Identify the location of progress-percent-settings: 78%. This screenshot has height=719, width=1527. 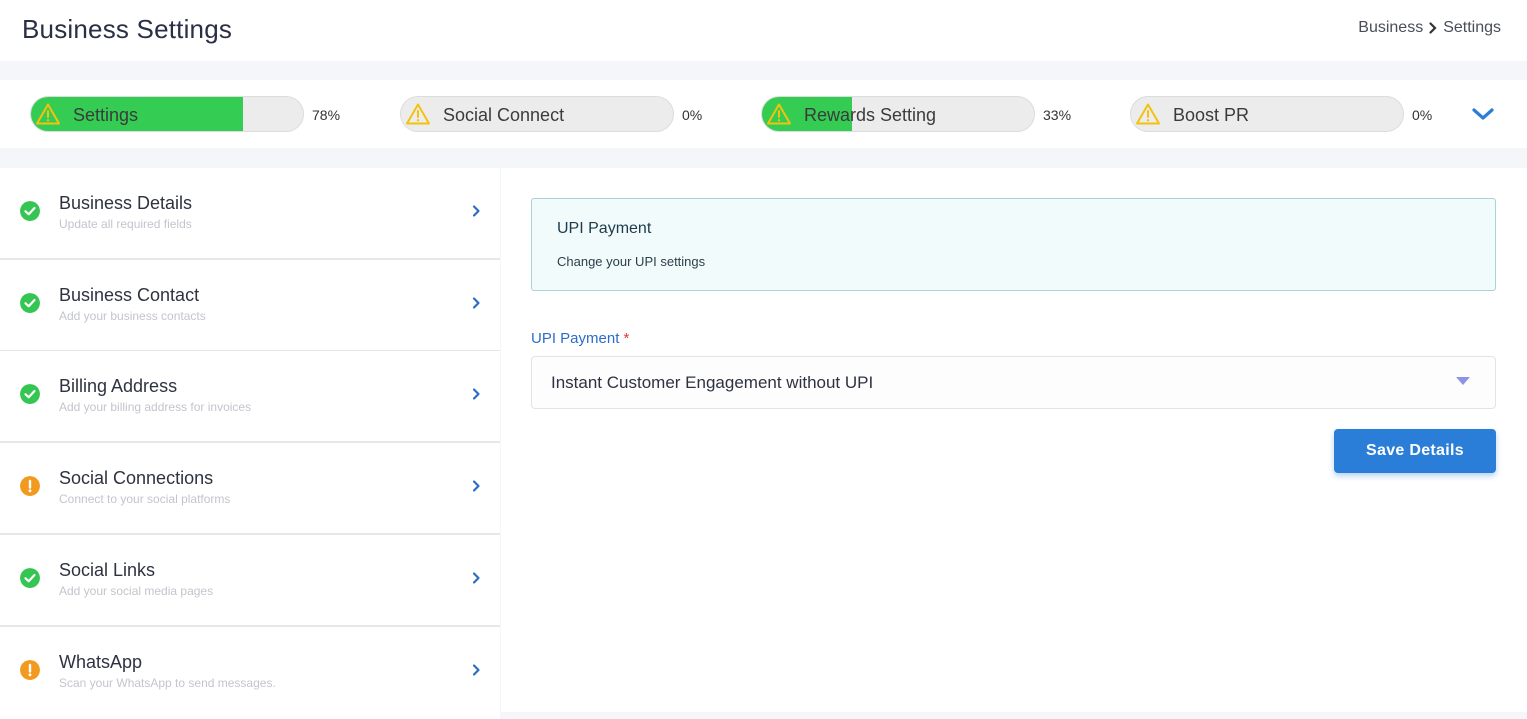
(326, 115).